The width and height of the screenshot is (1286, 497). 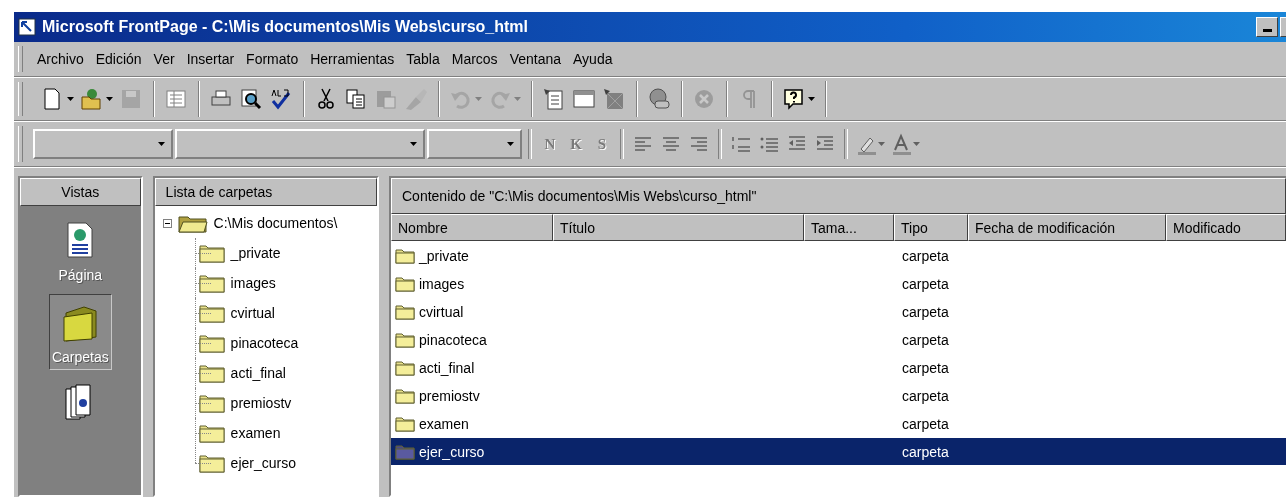 I want to click on menu-item: Tabla, so click(x=423, y=59).